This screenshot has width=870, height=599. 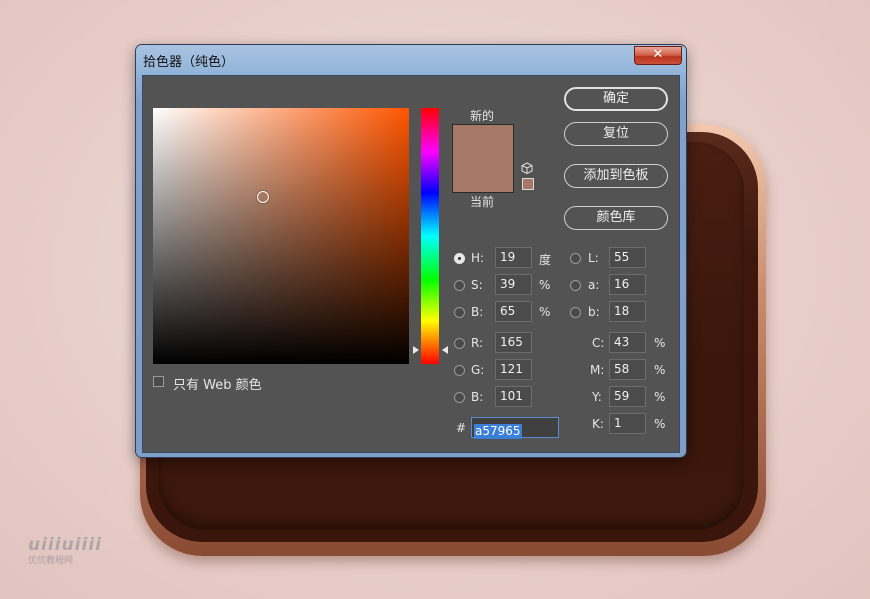 What do you see at coordinates (627, 369) in the screenshot?
I see `m-input: 58` at bounding box center [627, 369].